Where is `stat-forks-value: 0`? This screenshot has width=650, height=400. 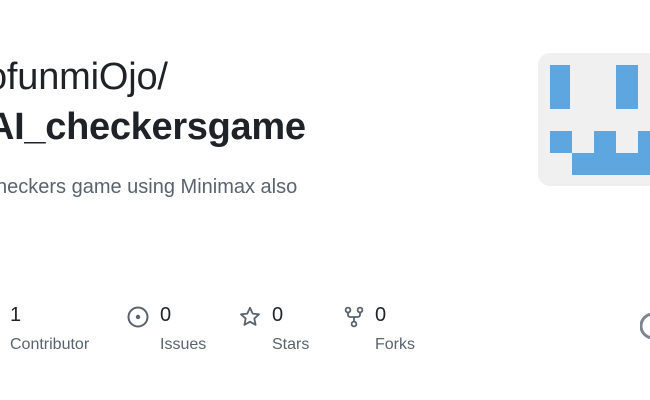 stat-forks-value: 0 is located at coordinates (381, 315).